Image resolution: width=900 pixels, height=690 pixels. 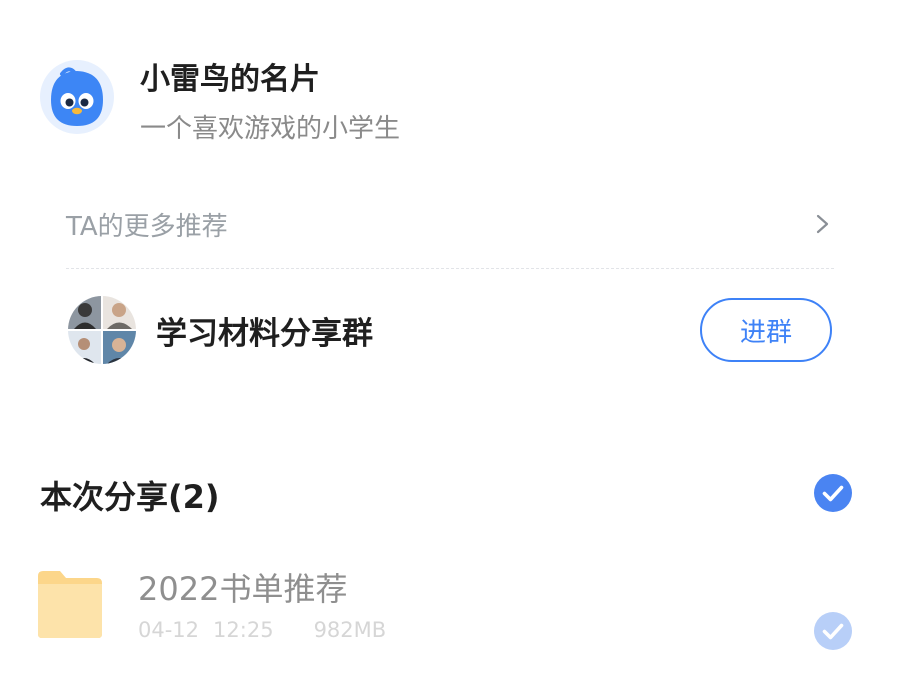 What do you see at coordinates (243, 630) in the screenshot?
I see `file-time: 12:25` at bounding box center [243, 630].